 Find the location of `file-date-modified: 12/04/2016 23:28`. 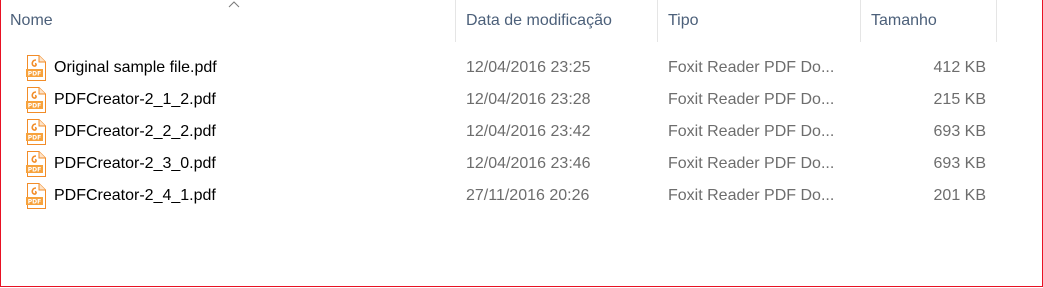

file-date-modified: 12/04/2016 23:28 is located at coordinates (528, 99).